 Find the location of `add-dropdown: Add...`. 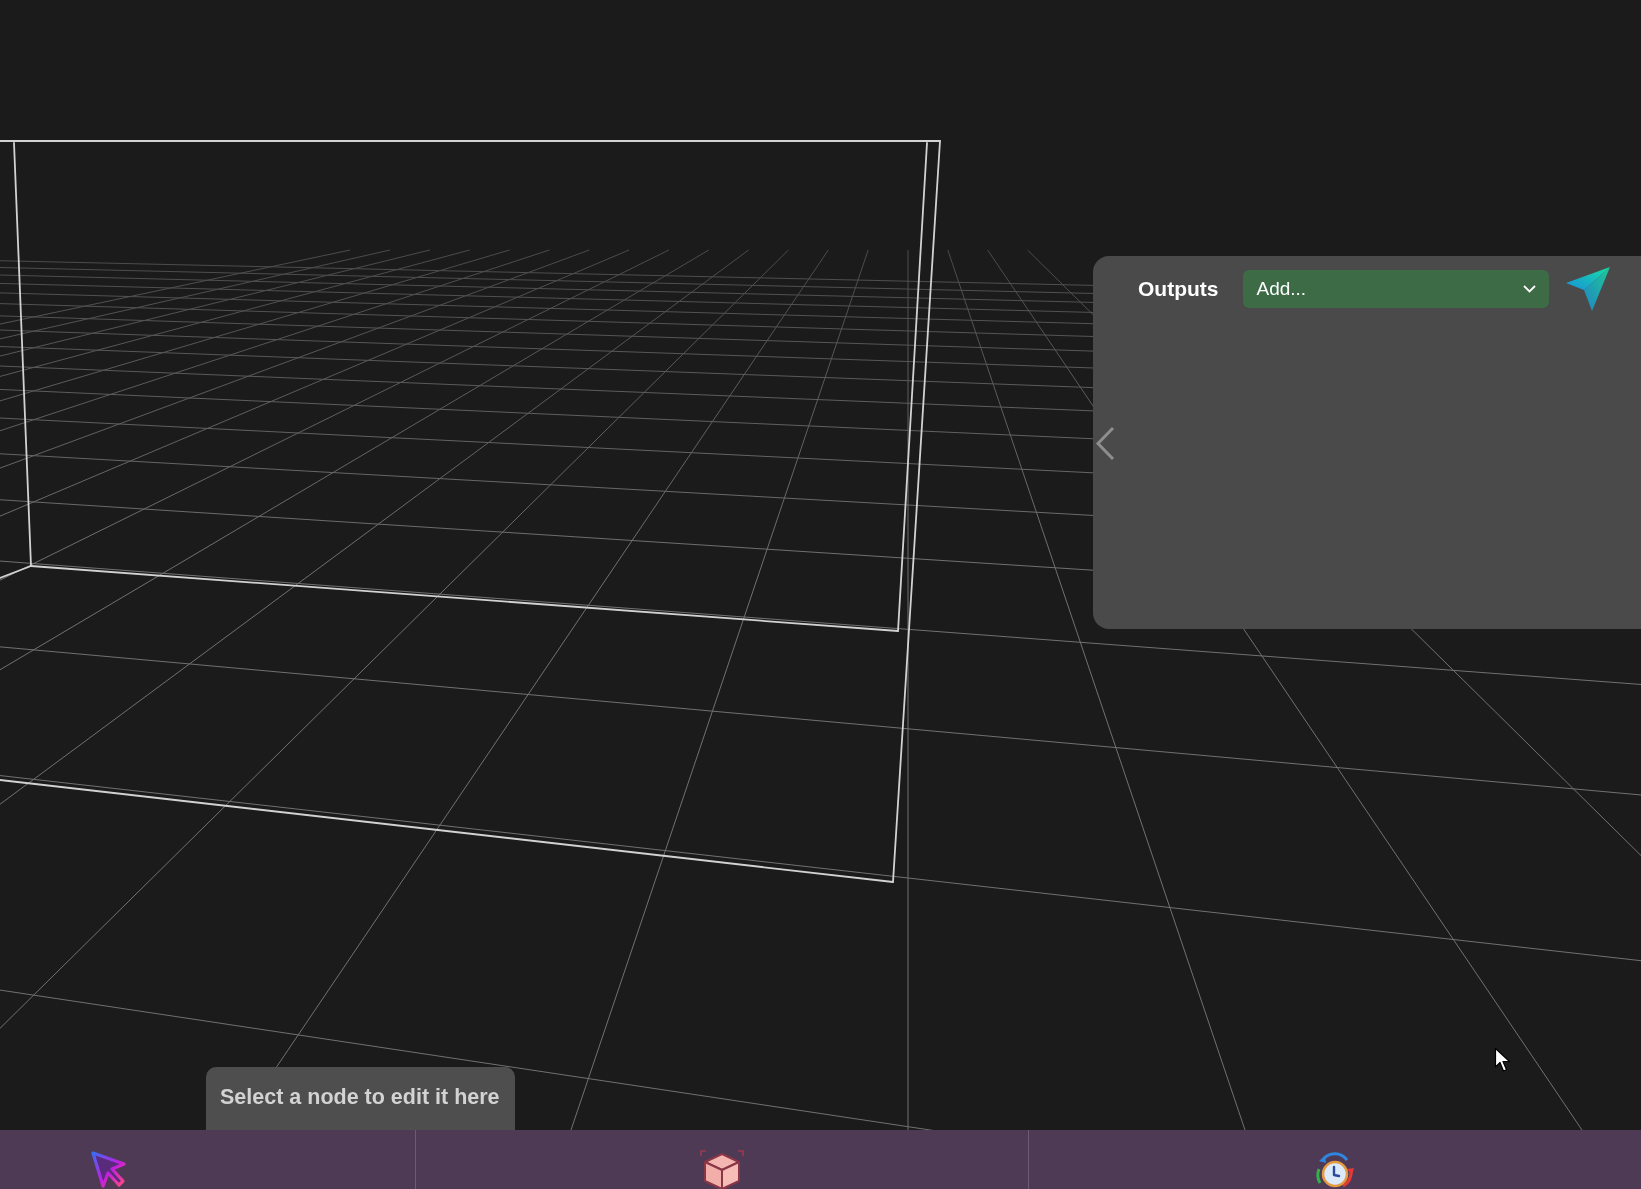

add-dropdown: Add... is located at coordinates (1396, 288).